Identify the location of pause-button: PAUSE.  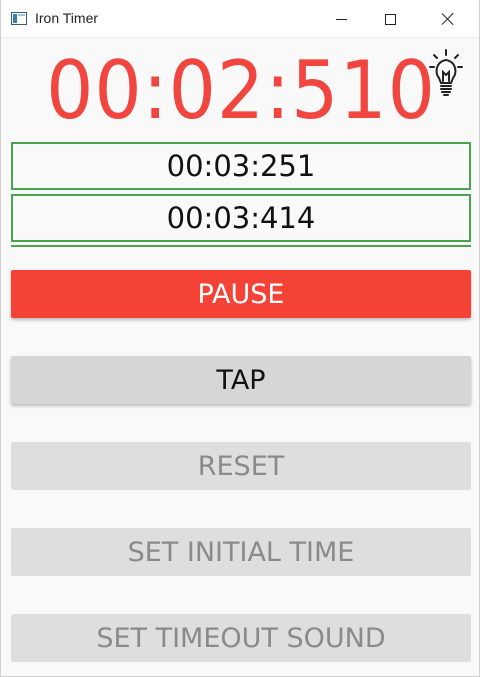
(241, 294).